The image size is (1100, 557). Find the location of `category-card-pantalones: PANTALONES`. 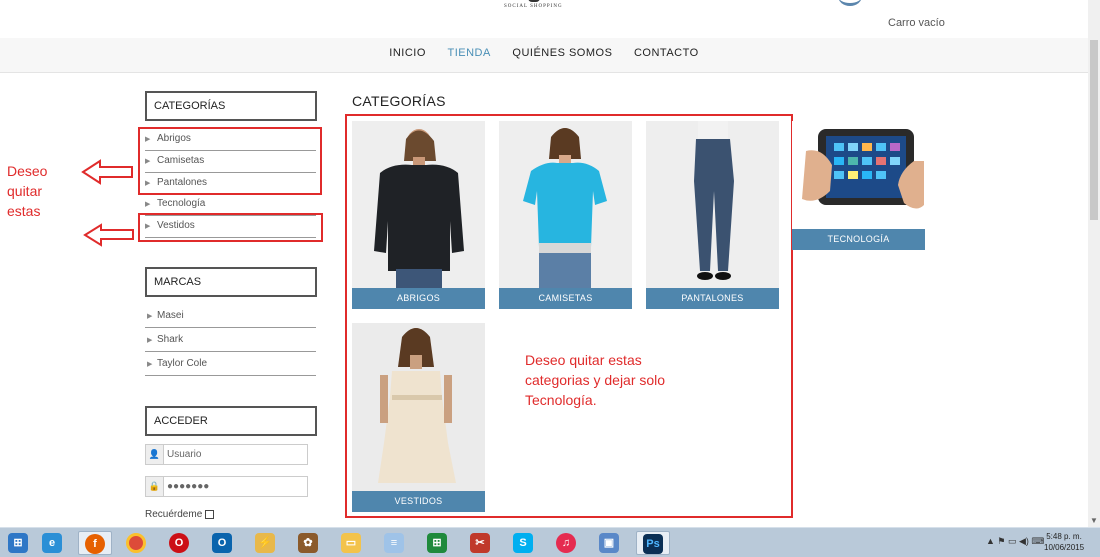

category-card-pantalones: PANTALONES is located at coordinates (712, 215).